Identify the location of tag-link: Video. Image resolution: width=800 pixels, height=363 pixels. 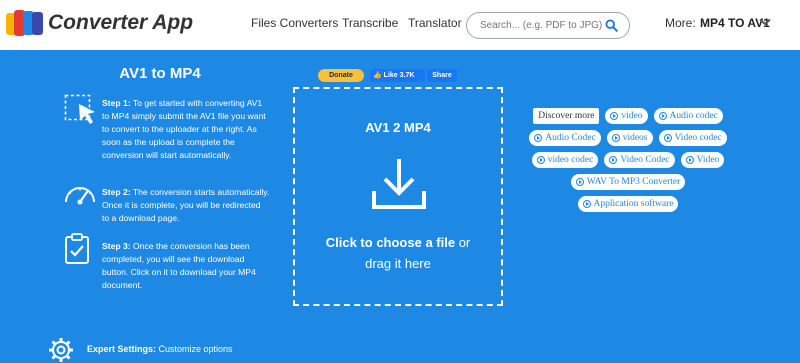
(702, 160).